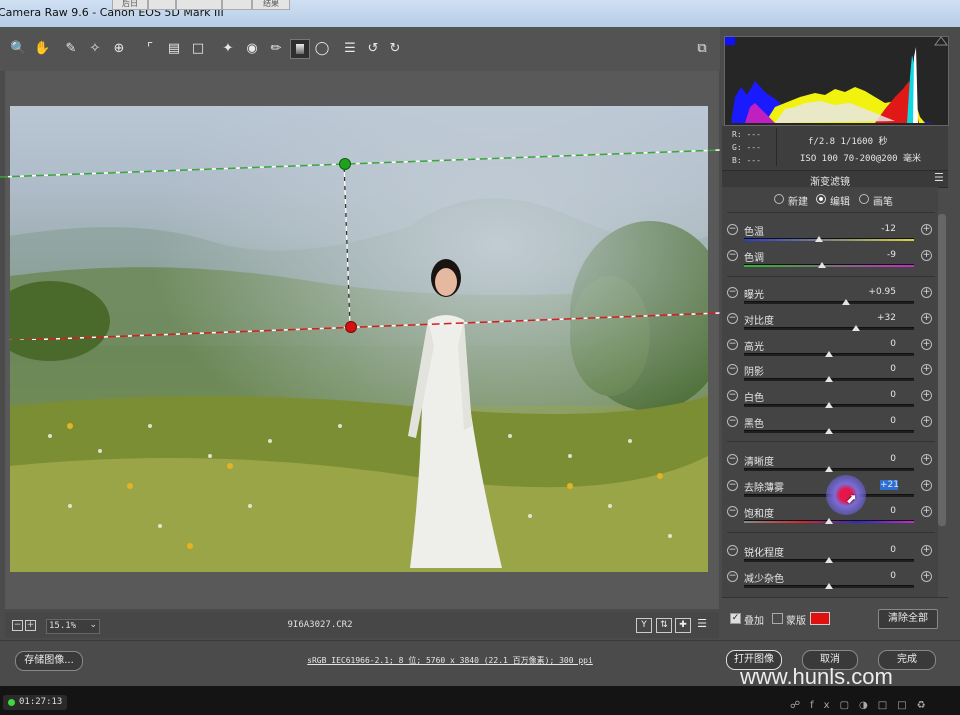 This screenshot has width=960, height=715. What do you see at coordinates (877, 229) in the screenshot?
I see `slider-value: -12` at bounding box center [877, 229].